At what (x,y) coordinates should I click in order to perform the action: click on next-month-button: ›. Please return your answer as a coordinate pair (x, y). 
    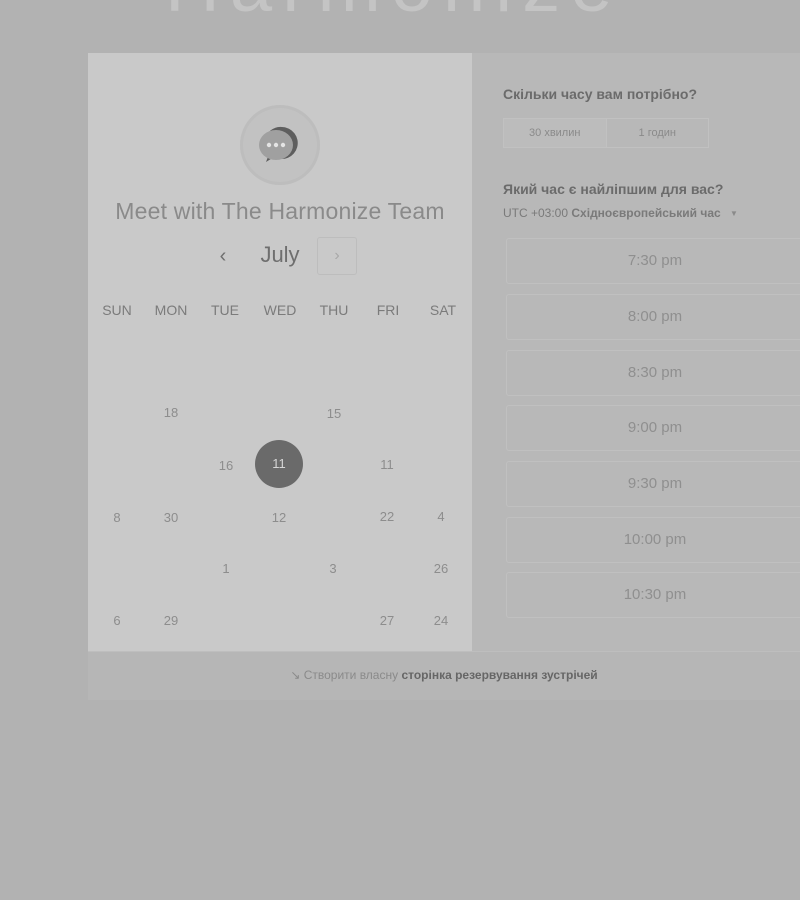
    Looking at the image, I should click on (337, 256).